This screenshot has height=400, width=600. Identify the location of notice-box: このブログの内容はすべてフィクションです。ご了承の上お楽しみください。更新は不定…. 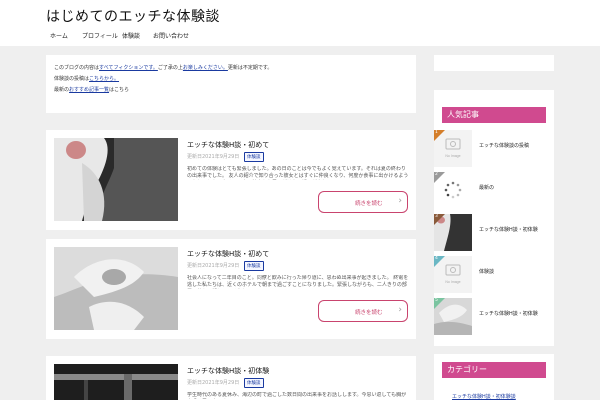
(231, 84).